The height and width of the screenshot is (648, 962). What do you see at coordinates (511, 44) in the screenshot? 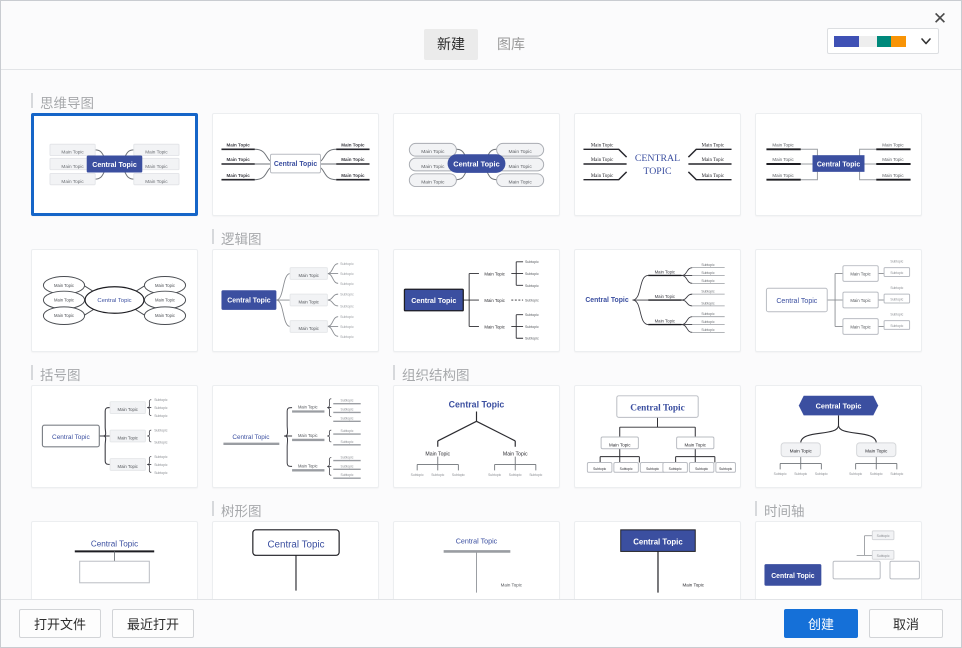
I see `tab-gallery: 图库` at bounding box center [511, 44].